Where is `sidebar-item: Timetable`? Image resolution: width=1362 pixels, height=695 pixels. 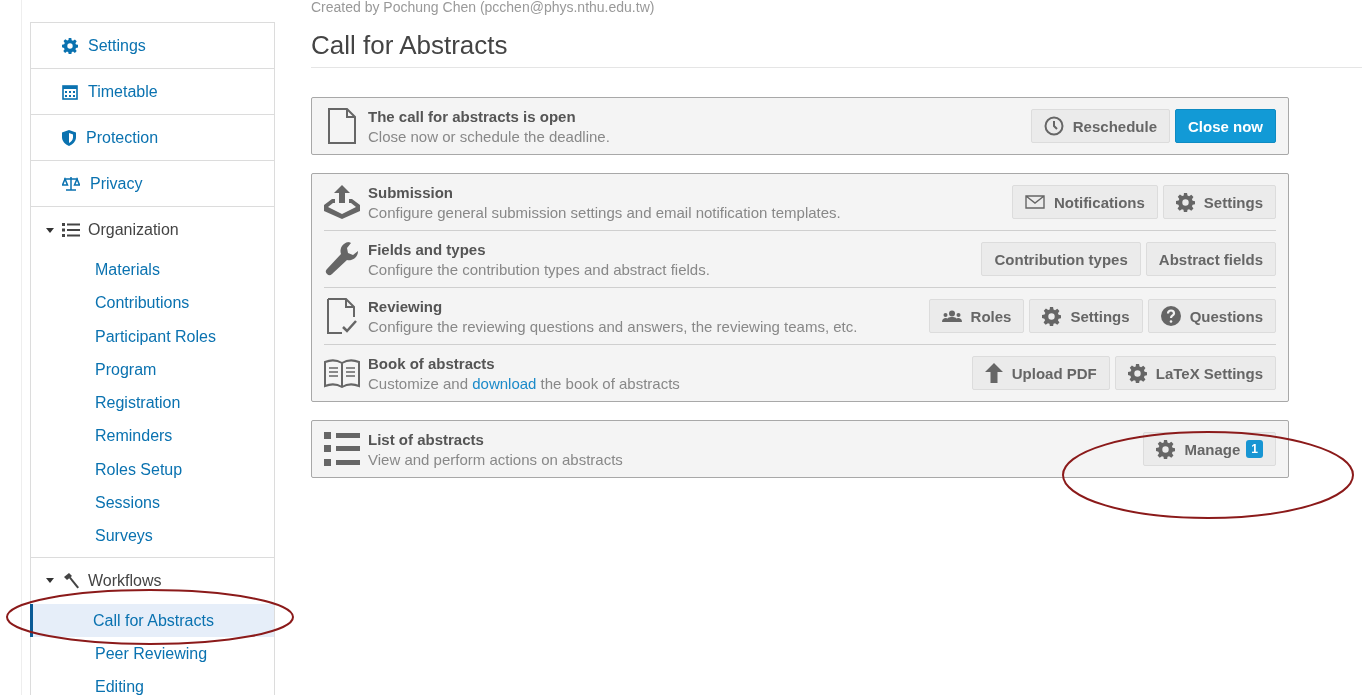
sidebar-item: Timetable is located at coordinates (152, 92).